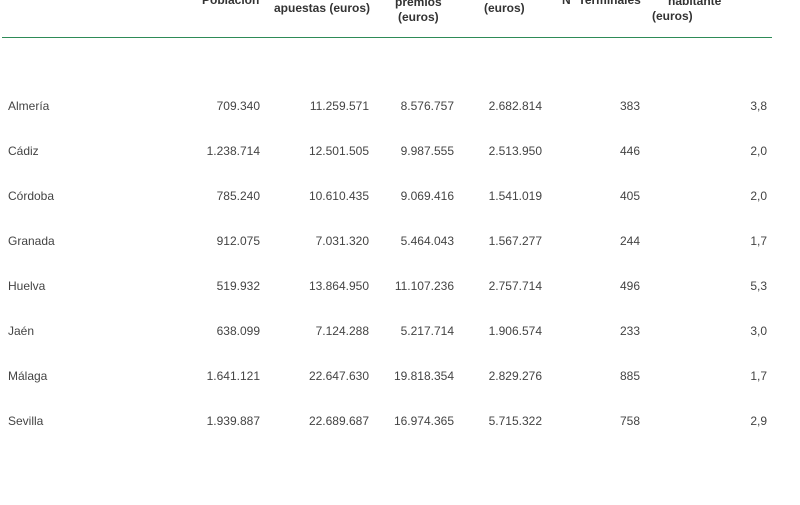 The height and width of the screenshot is (505, 800). What do you see at coordinates (515, 331) in the screenshot?
I see `cell-recaudacion: 1.906.574` at bounding box center [515, 331].